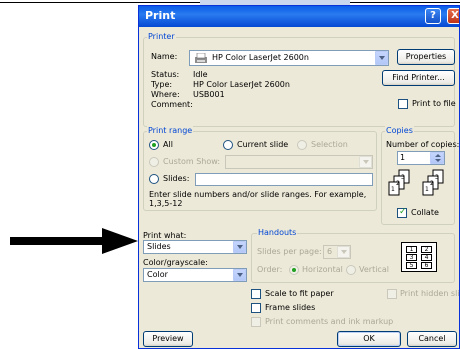 This screenshot has height=349, width=460. What do you see at coordinates (195, 247) in the screenshot?
I see `print-what-select: Slides` at bounding box center [195, 247].